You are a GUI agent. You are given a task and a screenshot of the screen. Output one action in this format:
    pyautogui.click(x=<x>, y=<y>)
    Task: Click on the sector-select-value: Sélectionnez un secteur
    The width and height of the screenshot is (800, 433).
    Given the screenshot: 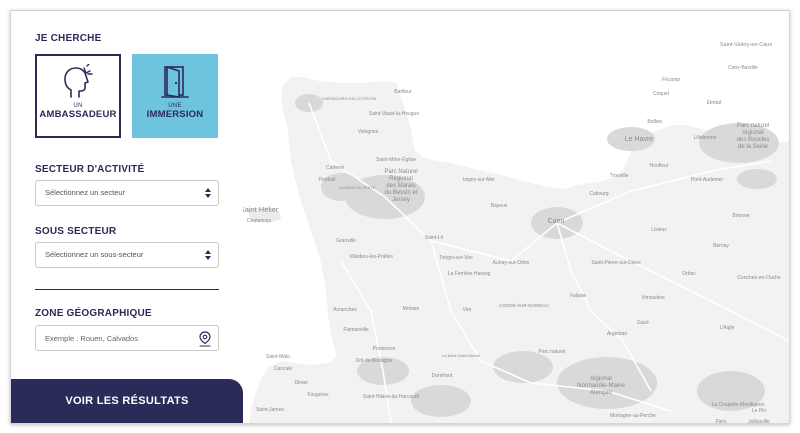 What is the action you would take?
    pyautogui.click(x=85, y=192)
    